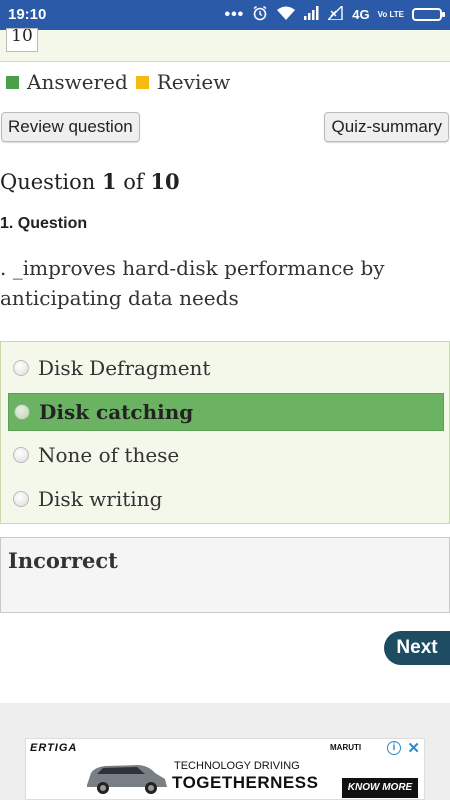 This screenshot has width=450, height=800. I want to click on answer-option: Disk writing, so click(226, 499).